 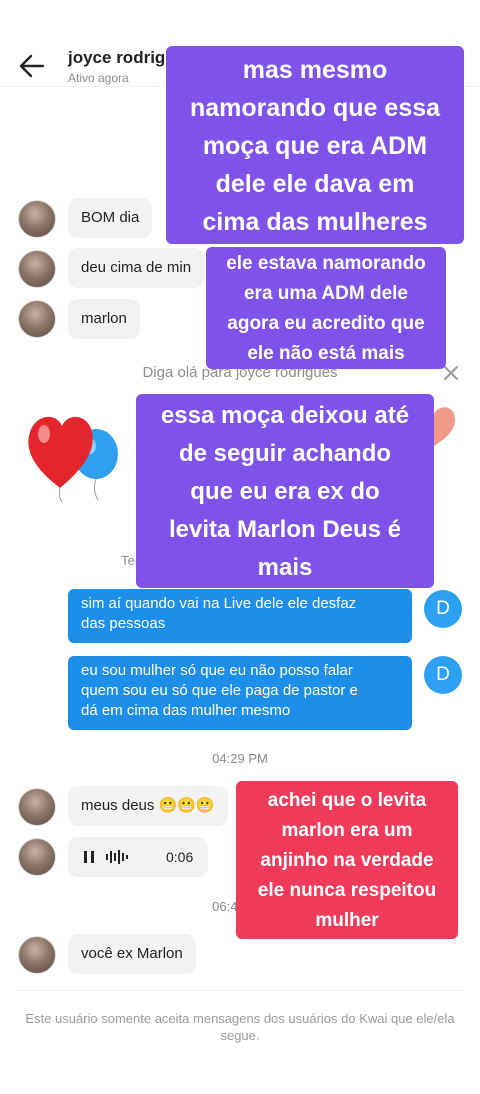 What do you see at coordinates (98, 78) in the screenshot?
I see `contact-status: Ativo agora` at bounding box center [98, 78].